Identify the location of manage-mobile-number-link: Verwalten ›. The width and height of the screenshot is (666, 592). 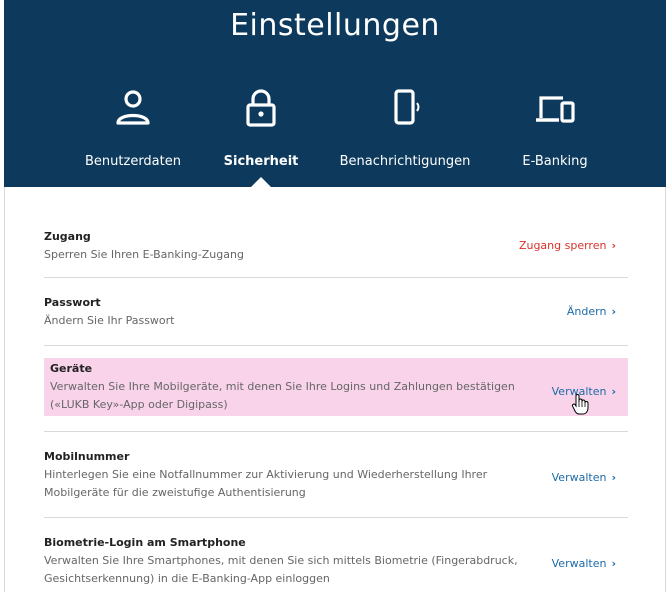
(584, 477).